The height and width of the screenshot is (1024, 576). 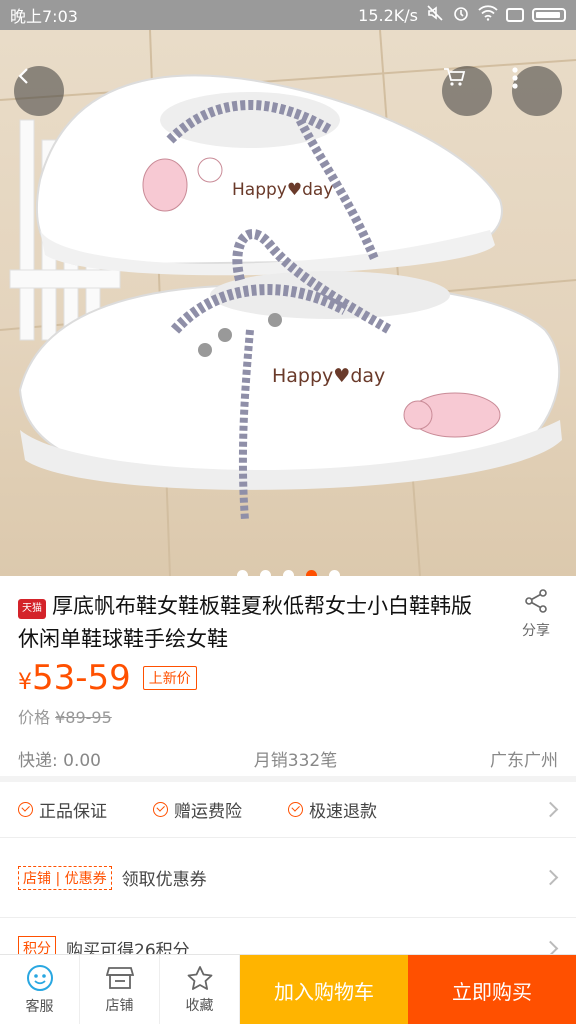 What do you see at coordinates (536, 614) in the screenshot?
I see `share-button: 分享` at bounding box center [536, 614].